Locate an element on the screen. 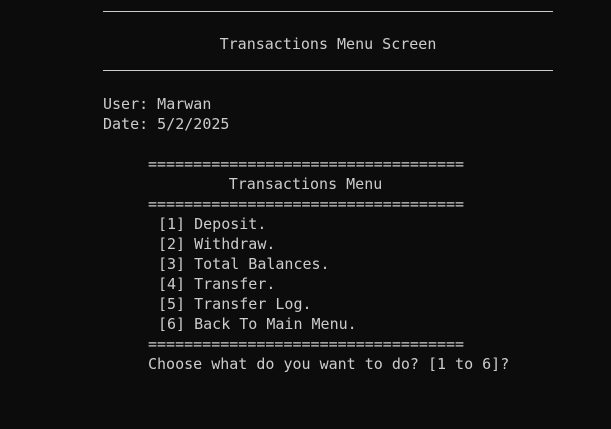  menu-item-back-to-main: [6] Back To Main Menu. is located at coordinates (257, 324).